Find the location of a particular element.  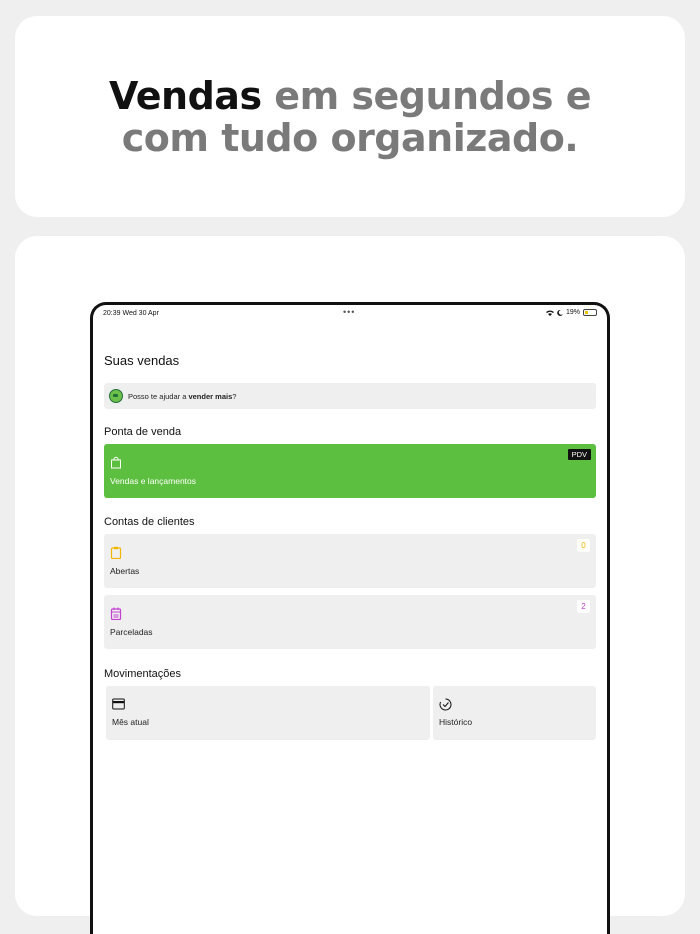

open-accounts-card: 0 Abertas is located at coordinates (350, 561).